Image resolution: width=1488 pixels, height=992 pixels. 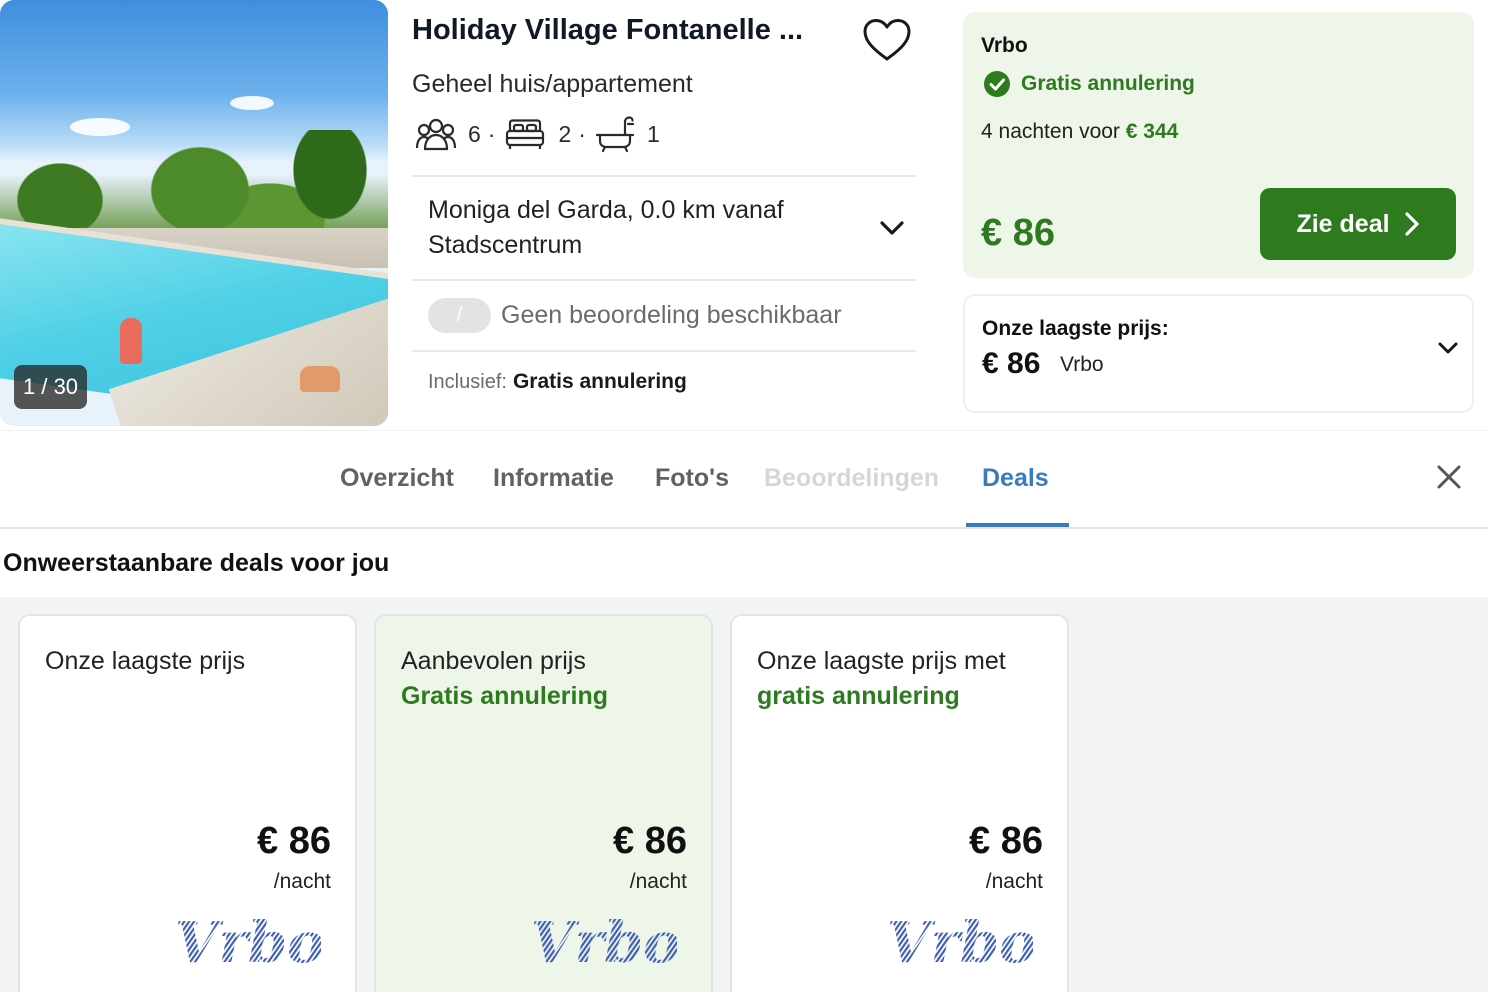 I want to click on tab-informatie: Informatie, so click(x=553, y=478).